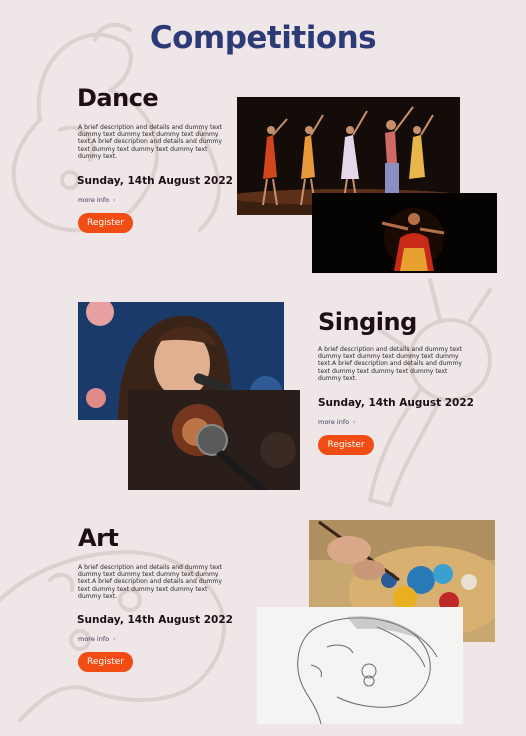  What do you see at coordinates (155, 181) in the screenshot?
I see `competition-date-dance: Sunday, 14th August 2022` at bounding box center [155, 181].